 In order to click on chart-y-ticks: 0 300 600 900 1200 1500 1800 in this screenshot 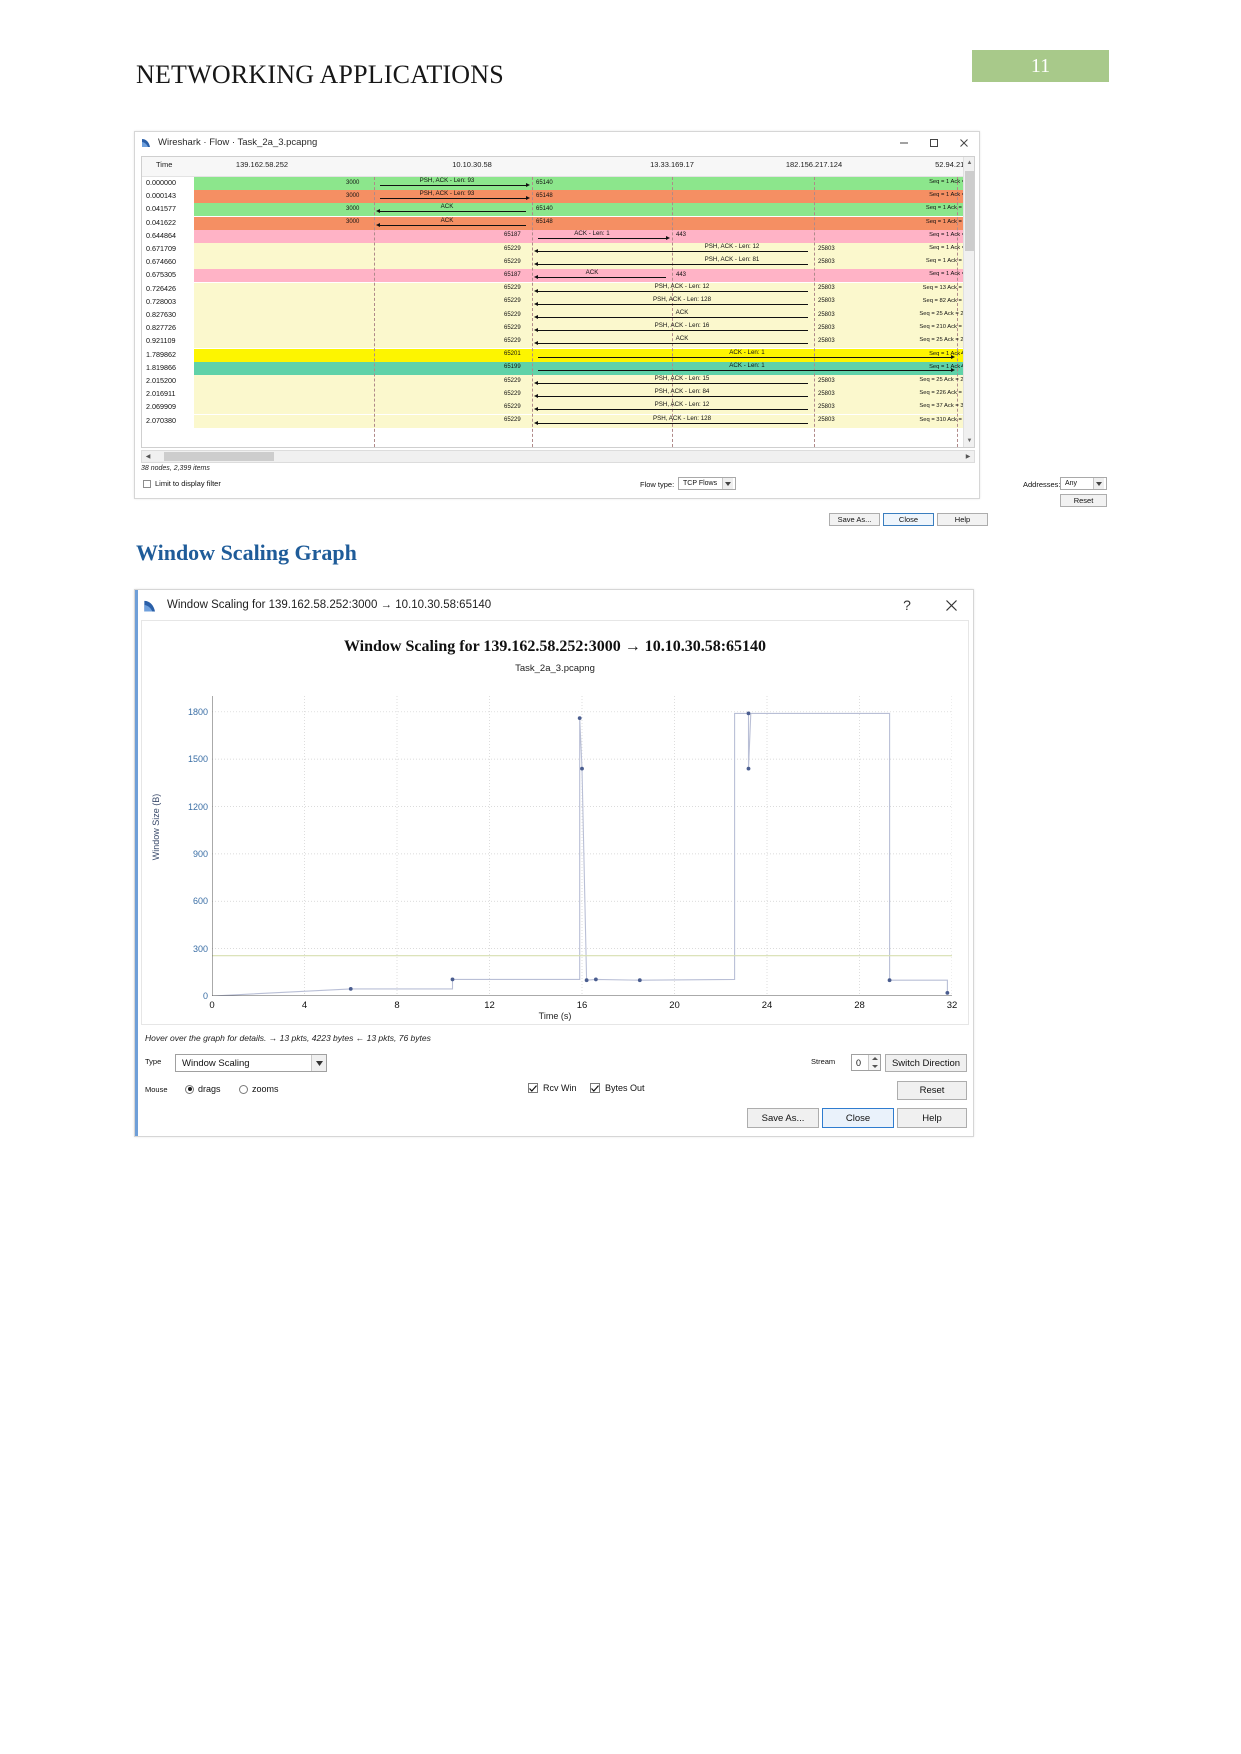, I will do `click(187, 848)`.